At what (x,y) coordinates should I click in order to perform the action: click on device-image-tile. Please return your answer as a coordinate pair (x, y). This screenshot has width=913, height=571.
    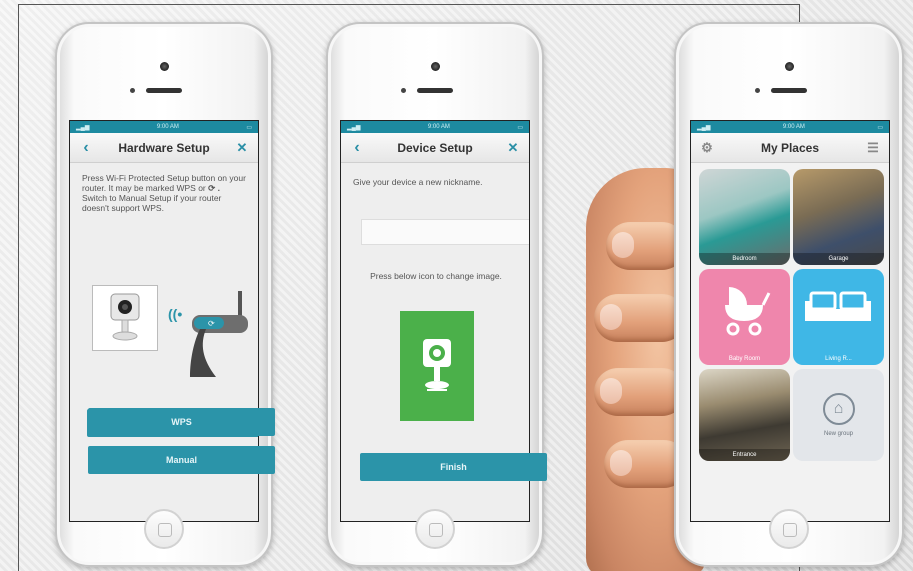
    Looking at the image, I should click on (437, 366).